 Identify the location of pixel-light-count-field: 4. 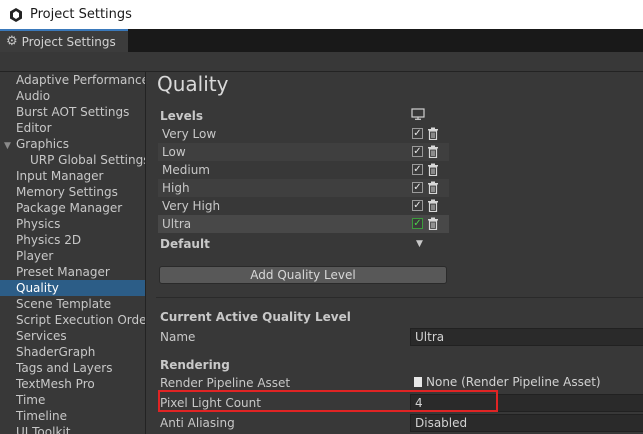
(526, 403).